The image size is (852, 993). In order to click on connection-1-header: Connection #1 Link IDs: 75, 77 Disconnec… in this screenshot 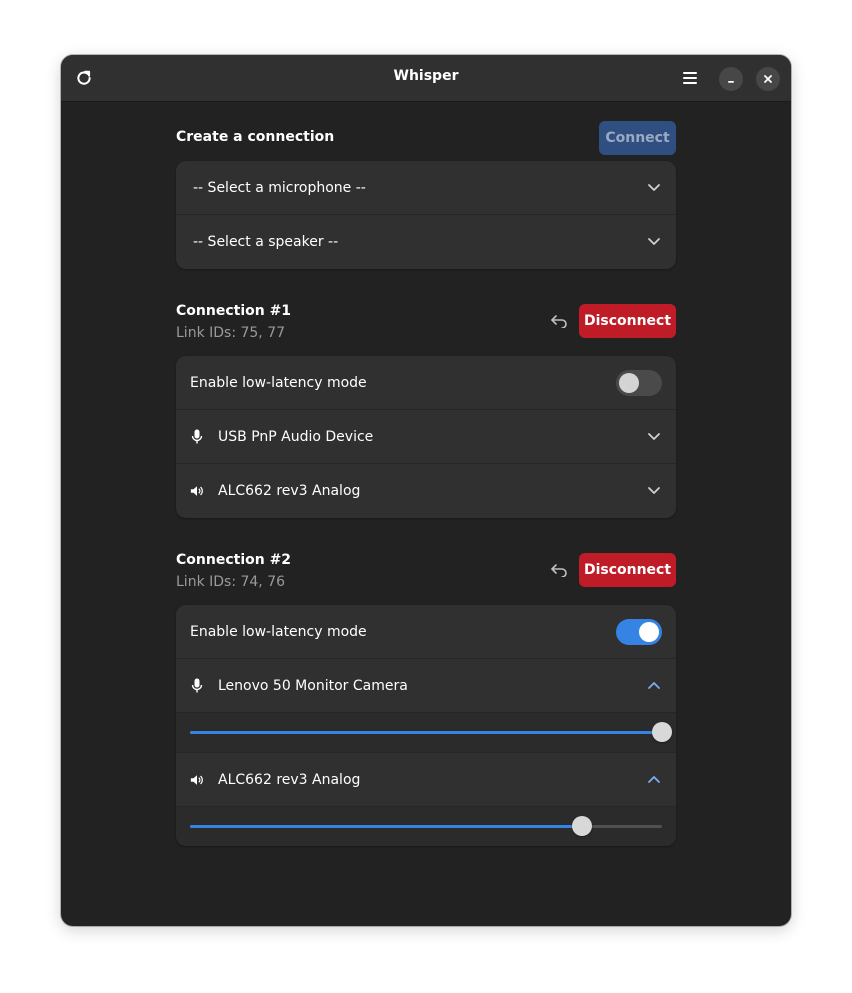, I will do `click(426, 329)`.